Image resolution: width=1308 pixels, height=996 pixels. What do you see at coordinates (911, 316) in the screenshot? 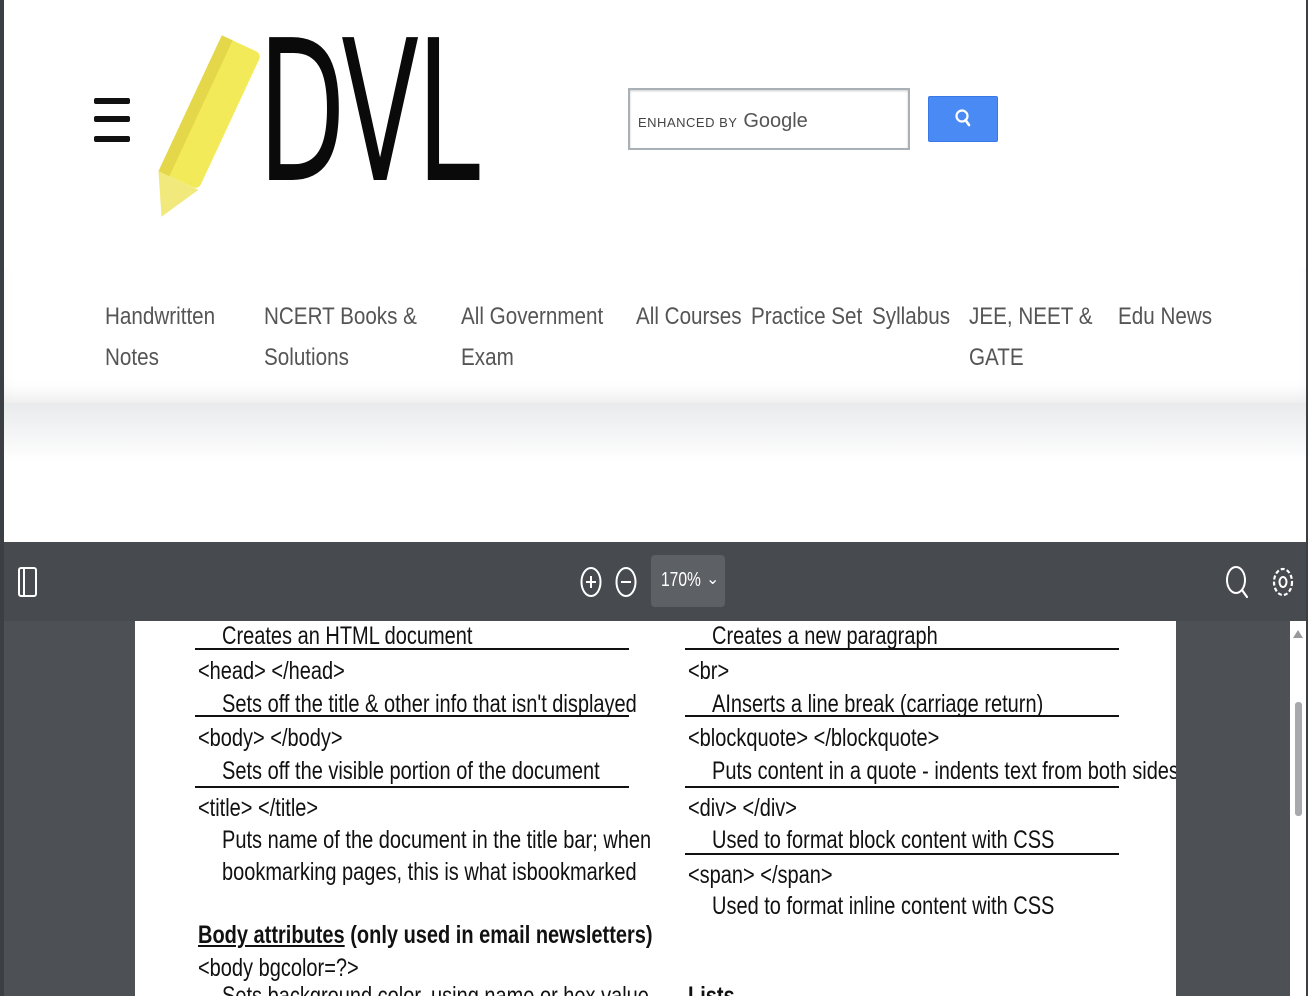
I see `nav-item-syllabus: Syllabus` at bounding box center [911, 316].